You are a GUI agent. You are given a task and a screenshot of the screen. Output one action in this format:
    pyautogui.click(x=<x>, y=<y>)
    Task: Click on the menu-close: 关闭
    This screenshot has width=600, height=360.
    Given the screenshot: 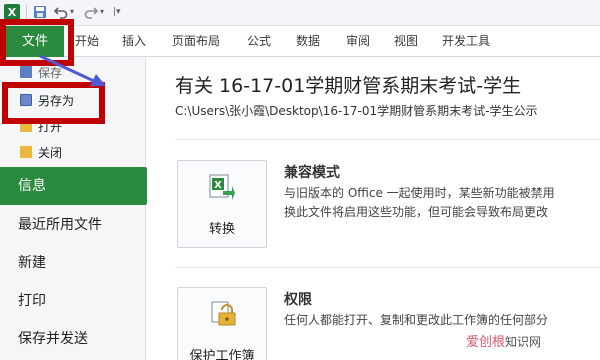 What is the action you would take?
    pyautogui.click(x=41, y=153)
    